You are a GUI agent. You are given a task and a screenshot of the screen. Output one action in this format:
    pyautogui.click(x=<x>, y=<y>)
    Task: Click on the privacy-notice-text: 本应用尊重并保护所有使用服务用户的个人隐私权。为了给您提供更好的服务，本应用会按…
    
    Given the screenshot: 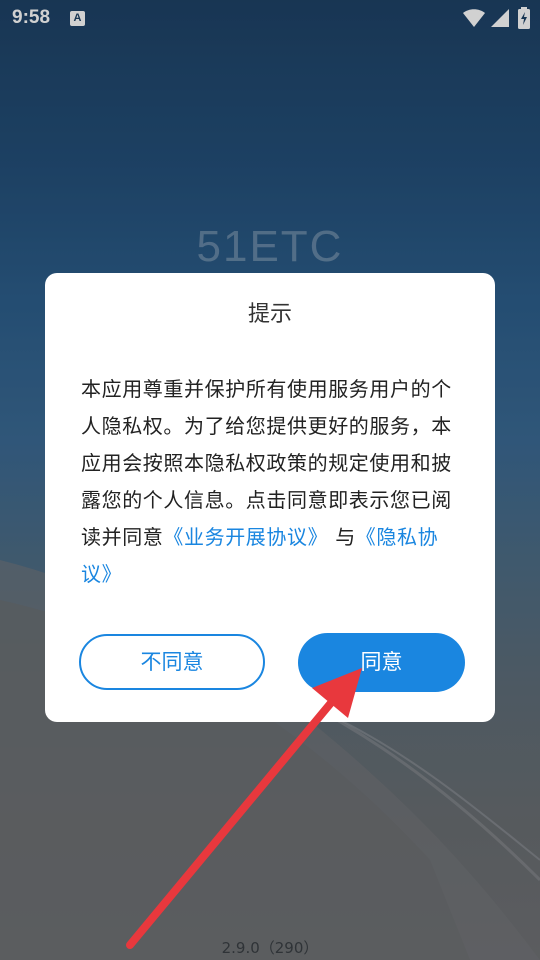 What is the action you would take?
    pyautogui.click(x=266, y=463)
    